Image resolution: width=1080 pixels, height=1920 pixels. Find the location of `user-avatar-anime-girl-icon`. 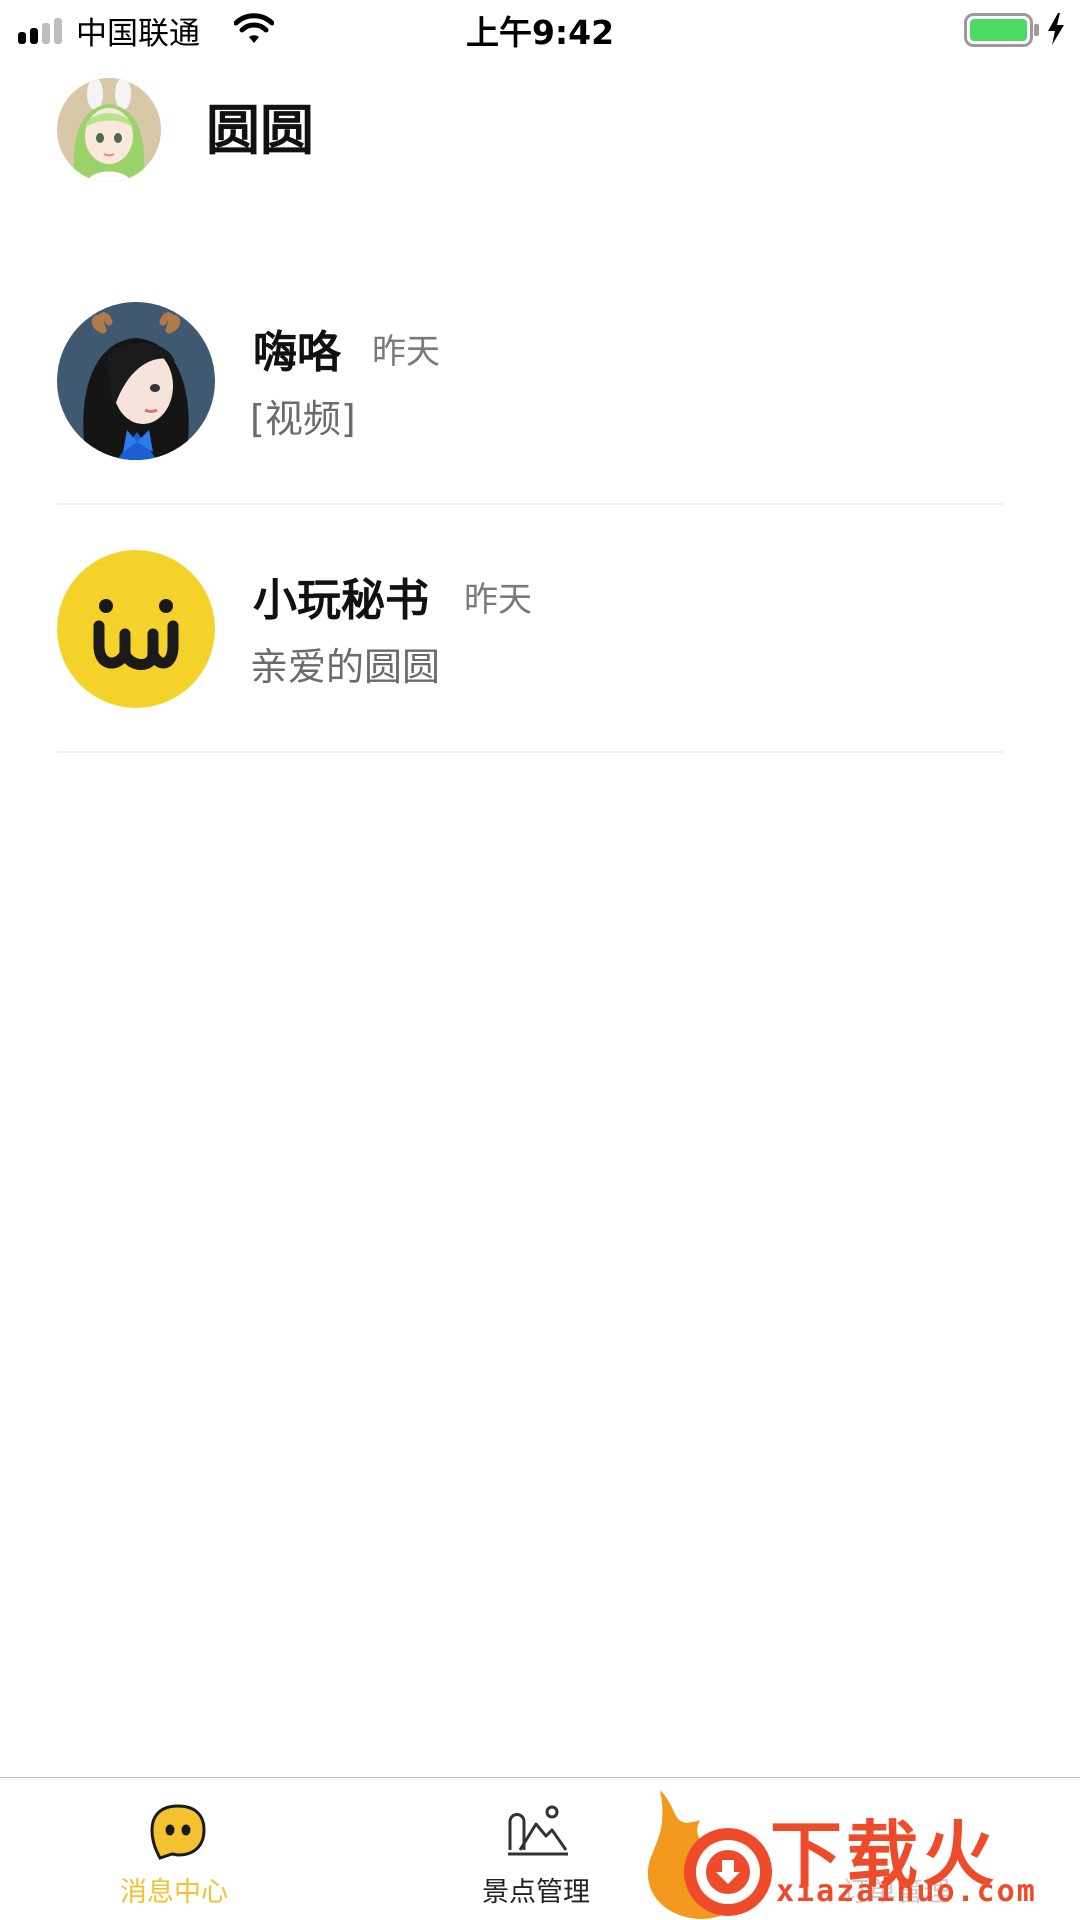

user-avatar-anime-girl-icon is located at coordinates (109, 130).